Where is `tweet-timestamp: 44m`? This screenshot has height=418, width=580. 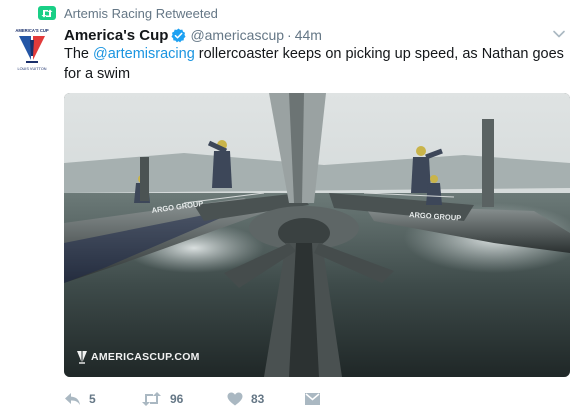 tweet-timestamp: 44m is located at coordinates (308, 35).